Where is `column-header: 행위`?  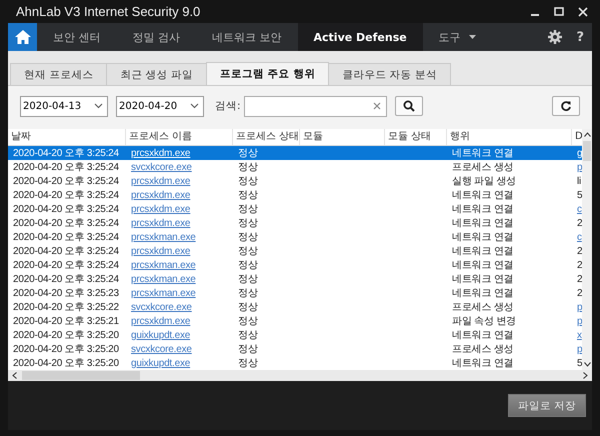 column-header: 행위 is located at coordinates (509, 137).